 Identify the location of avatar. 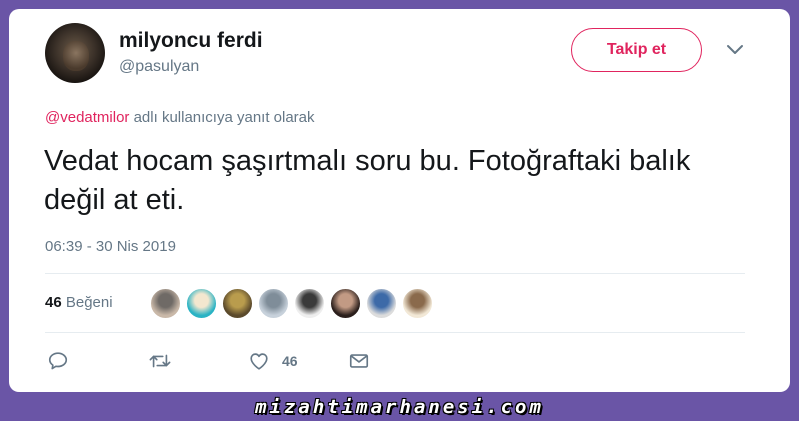
(75, 53).